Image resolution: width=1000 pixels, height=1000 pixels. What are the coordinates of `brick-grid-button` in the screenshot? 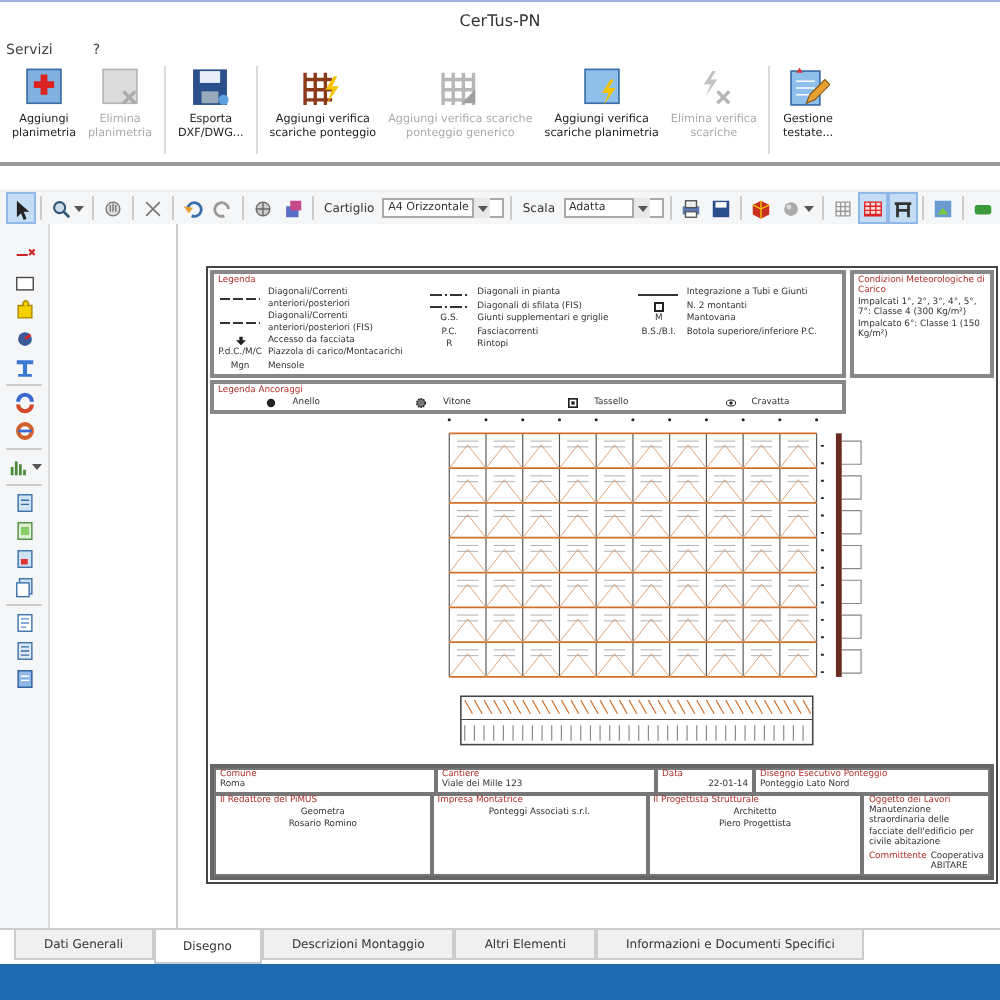 It's located at (872, 208).